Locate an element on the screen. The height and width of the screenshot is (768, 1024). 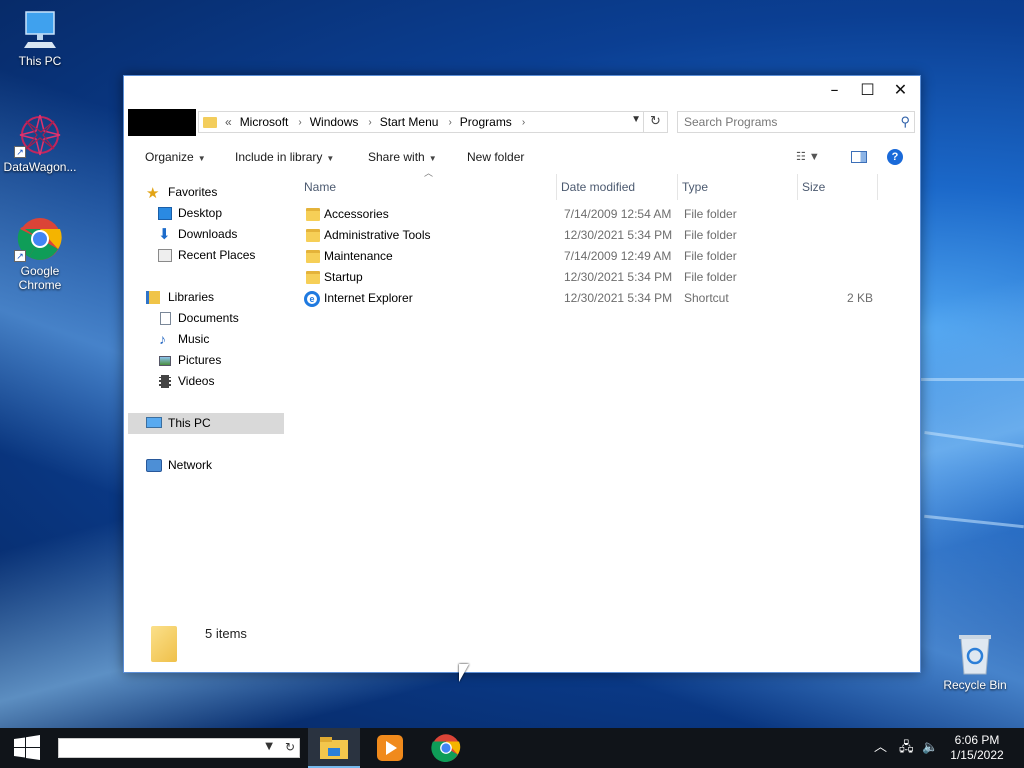
film-icon is located at coordinates (165, 381).